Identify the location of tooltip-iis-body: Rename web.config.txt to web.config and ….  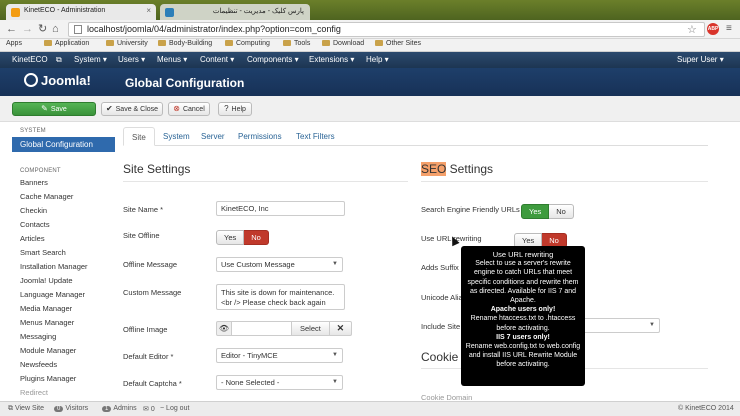
(523, 356).